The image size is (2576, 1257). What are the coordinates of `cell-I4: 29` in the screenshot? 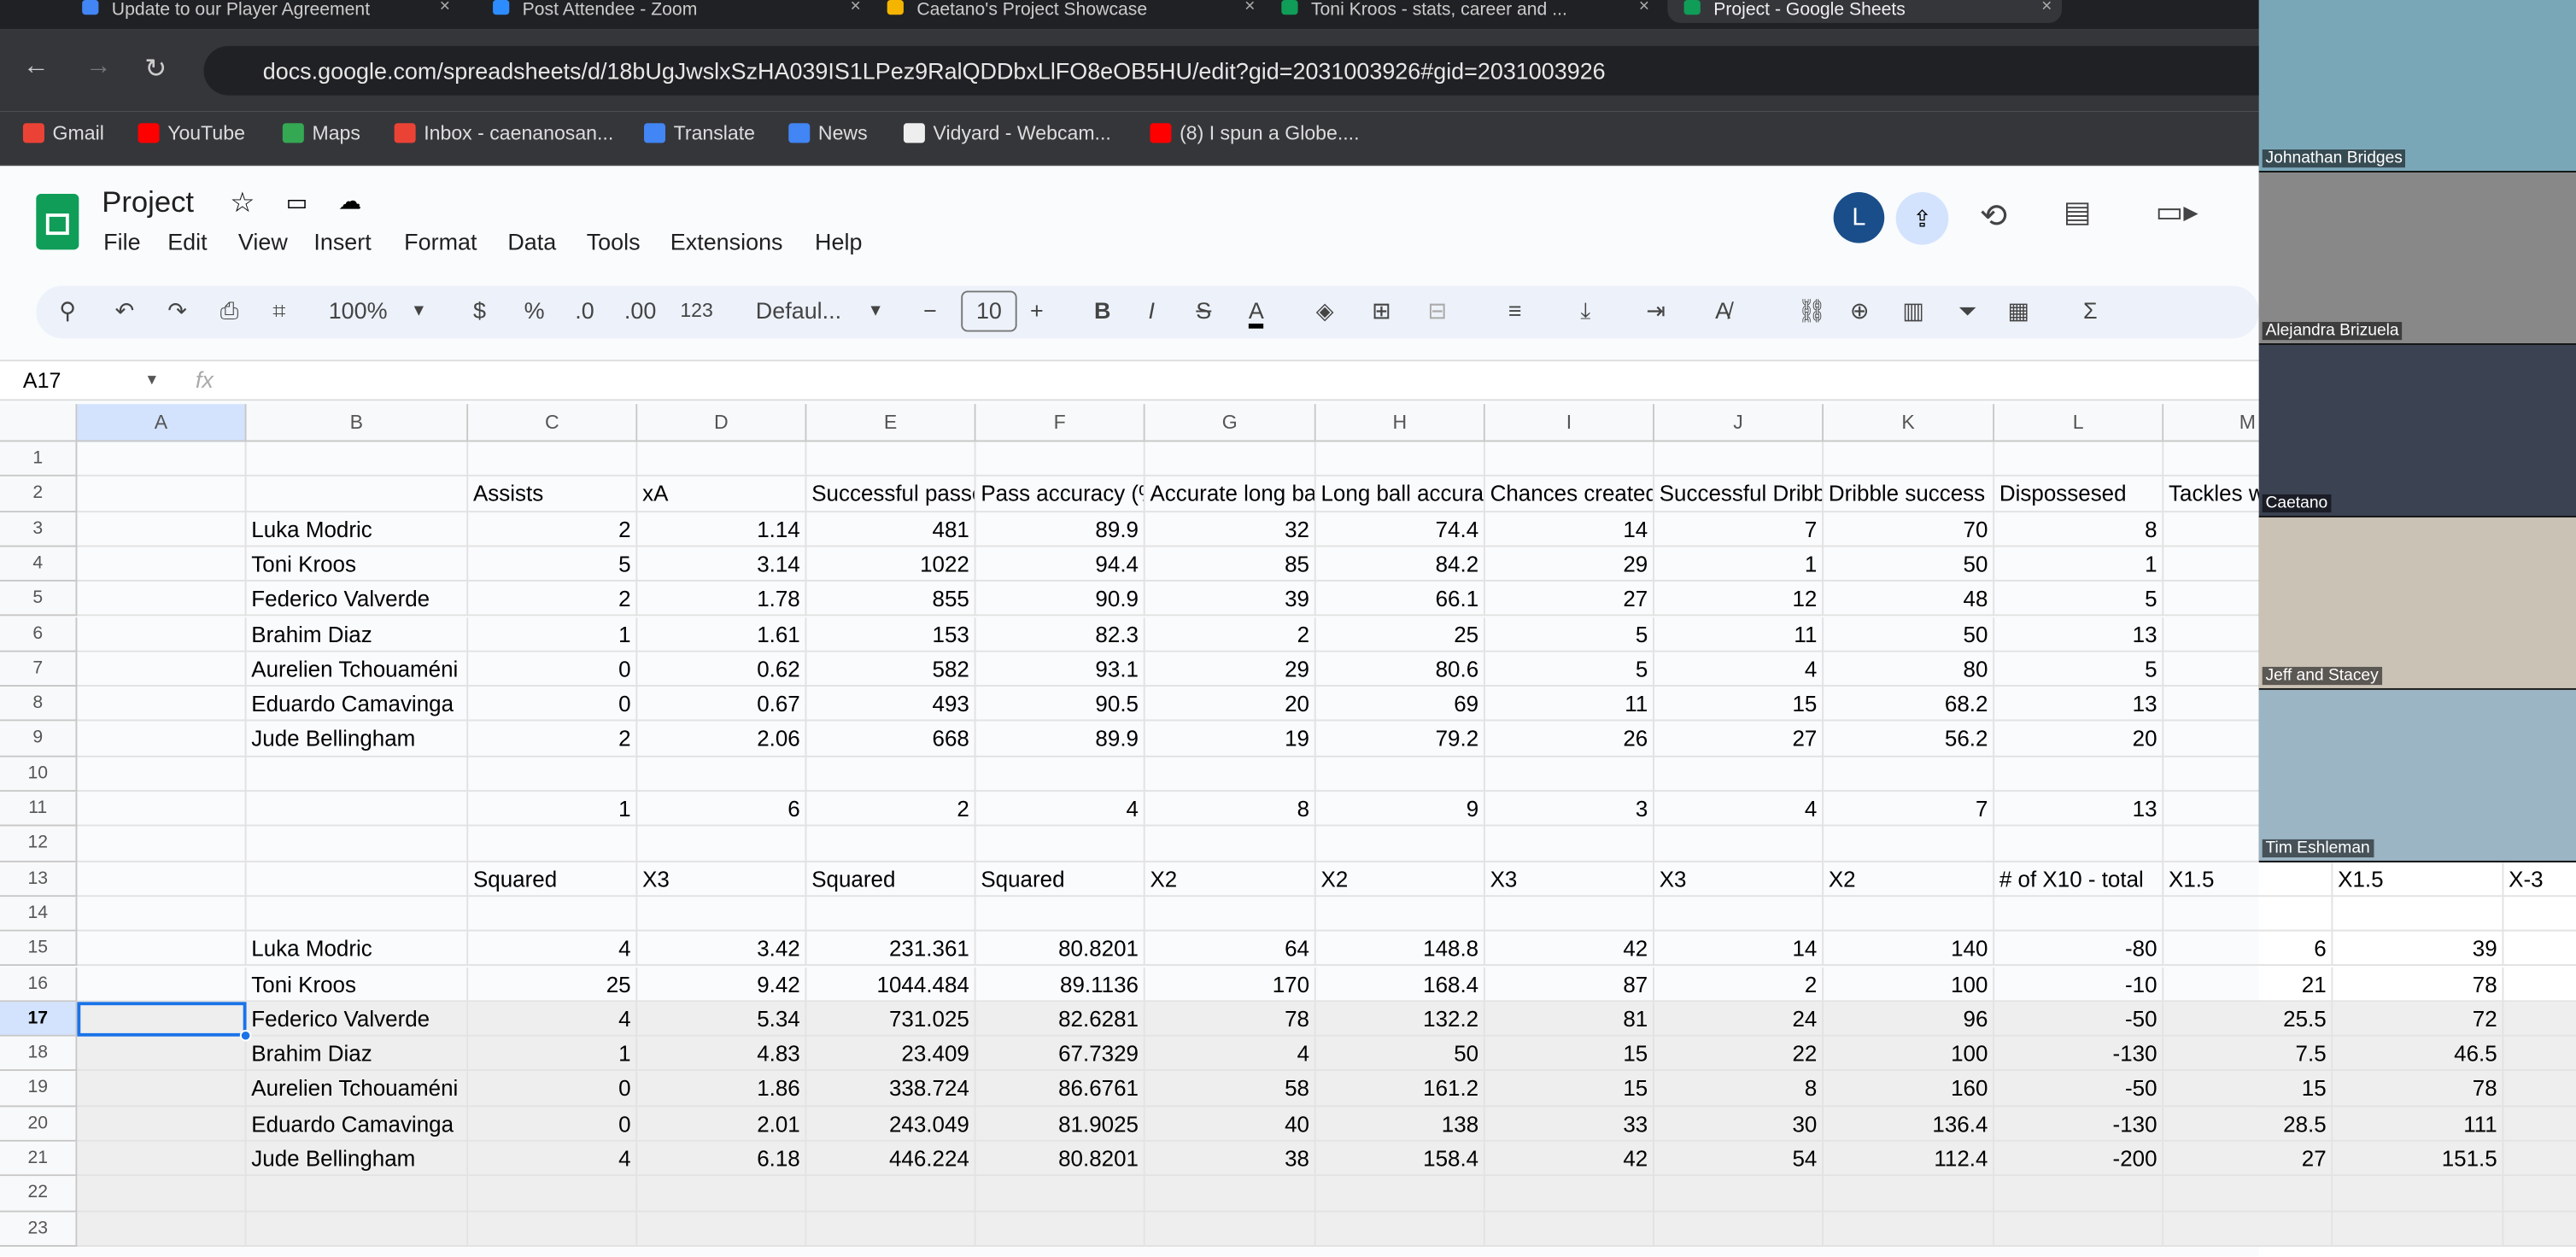 It's located at (1569, 564).